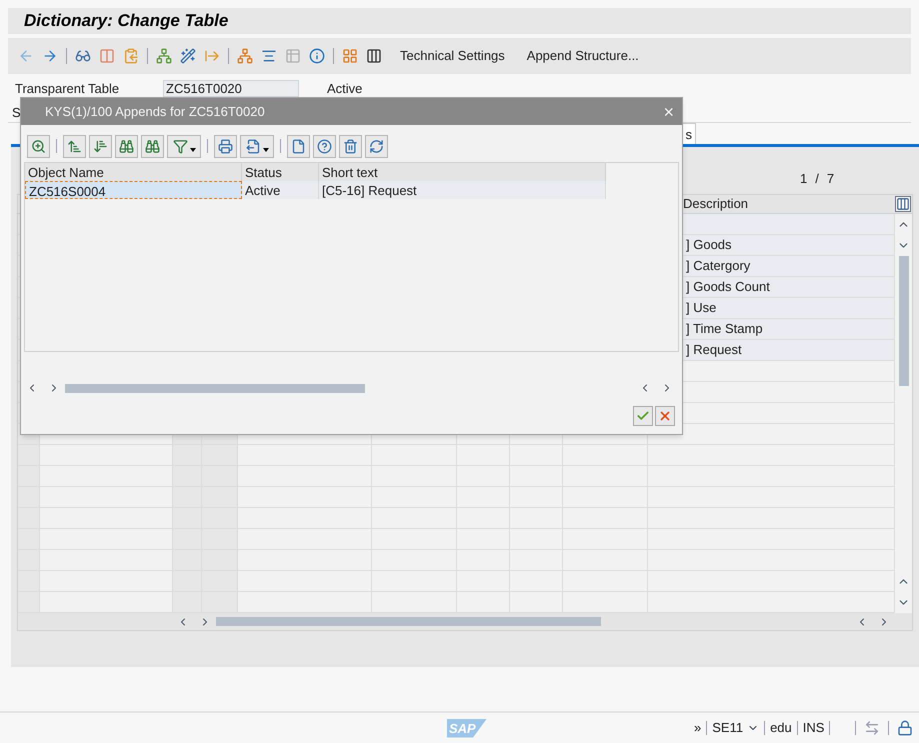 The image size is (919, 743). What do you see at coordinates (462, 172) in the screenshot?
I see `column-header: Short text` at bounding box center [462, 172].